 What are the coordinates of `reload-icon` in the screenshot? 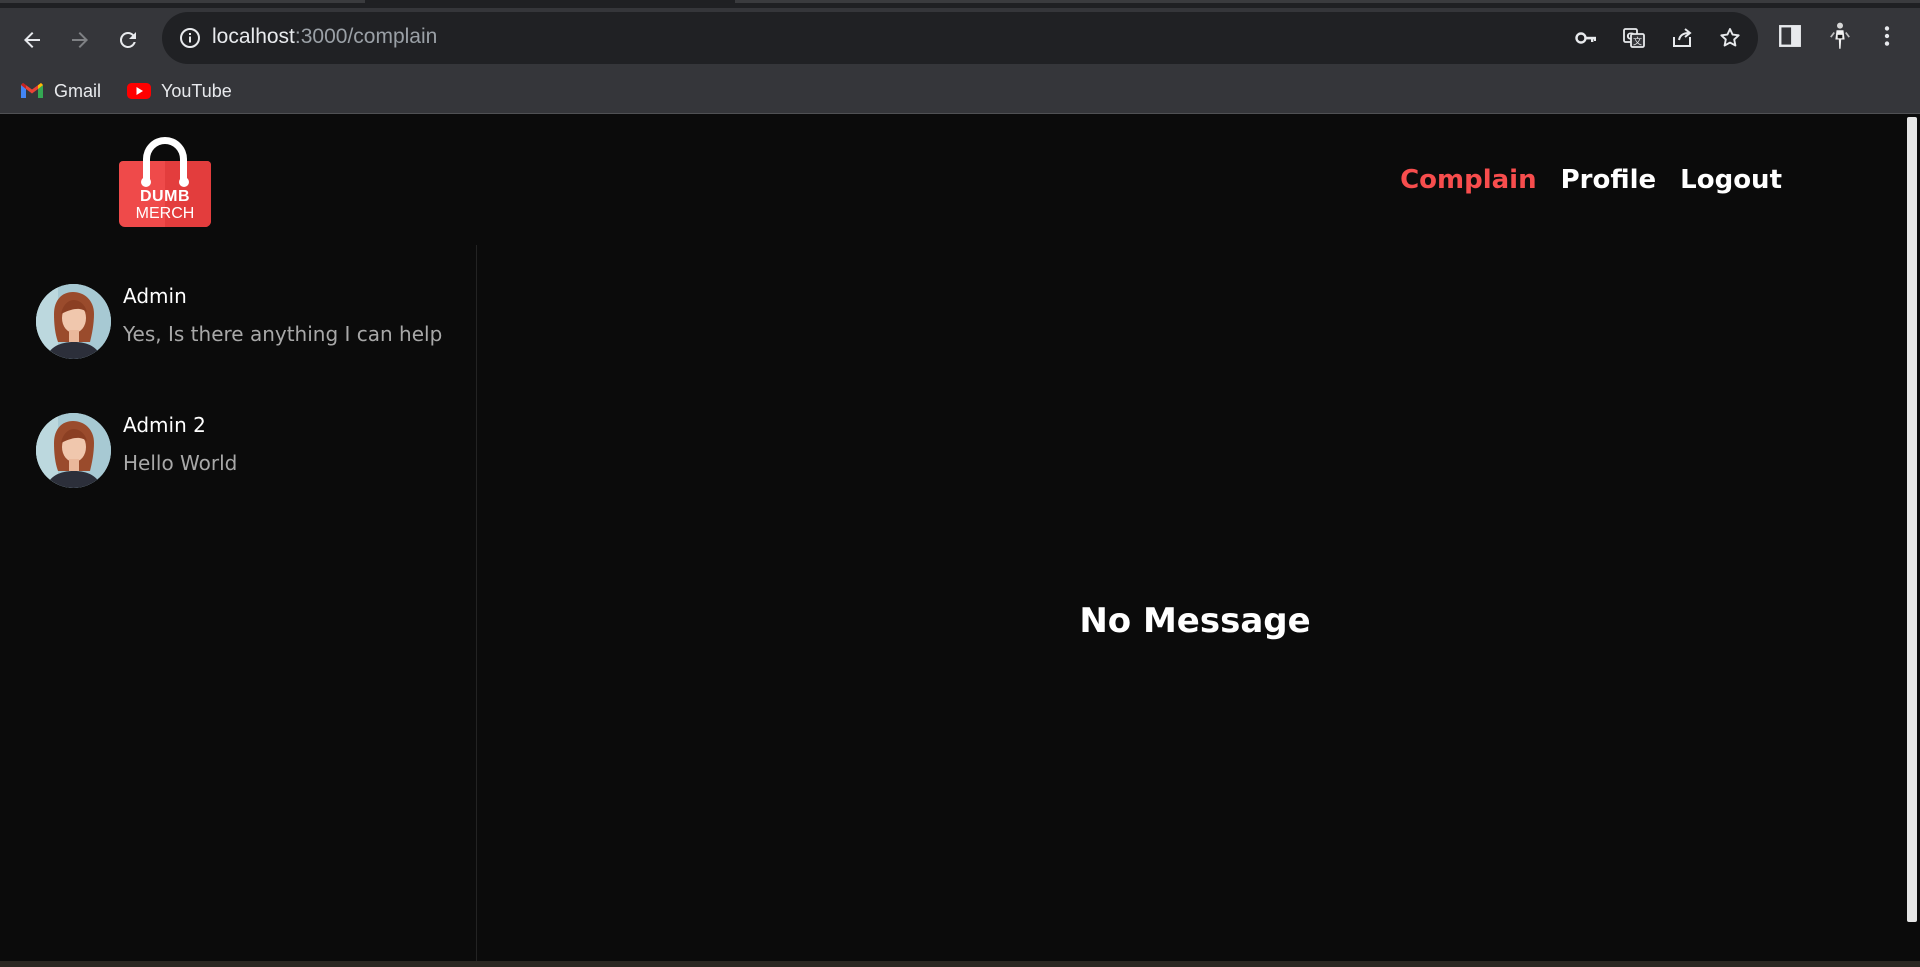 It's located at (127, 39).